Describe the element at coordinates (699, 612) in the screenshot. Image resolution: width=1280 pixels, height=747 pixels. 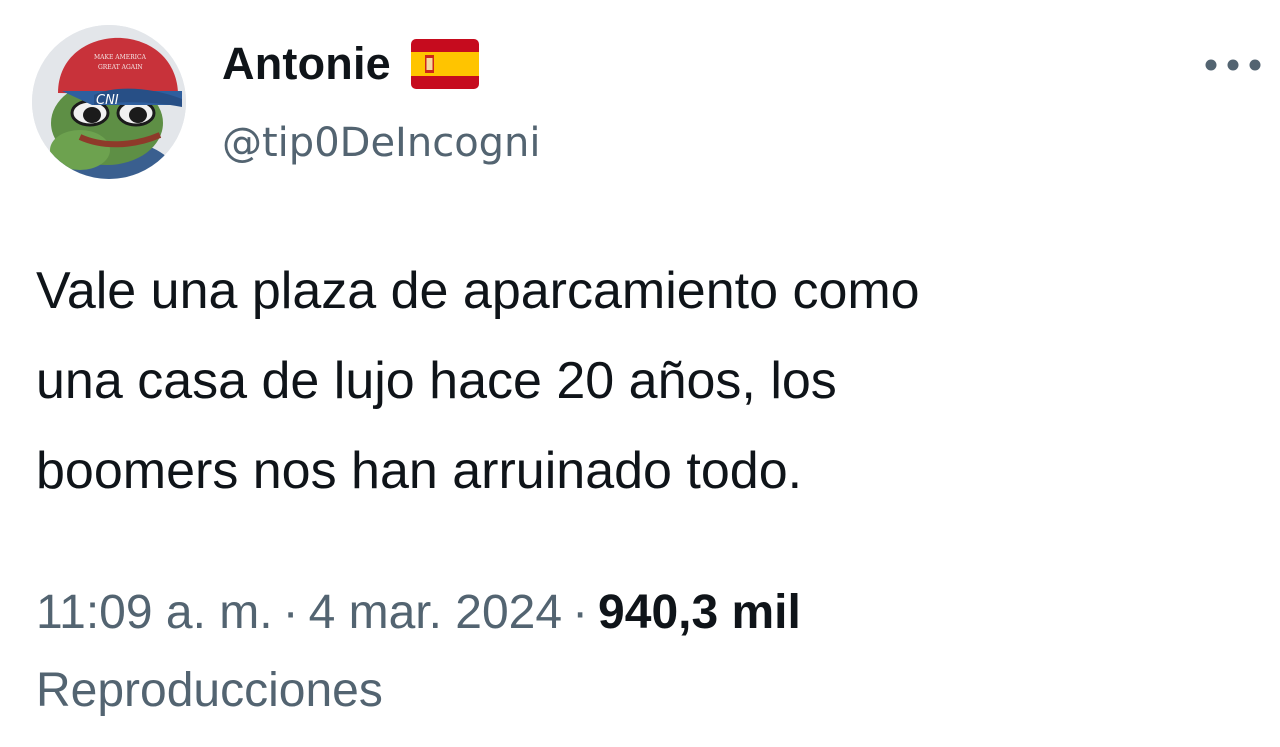
I see `views-count: 940,3 mil` at that location.